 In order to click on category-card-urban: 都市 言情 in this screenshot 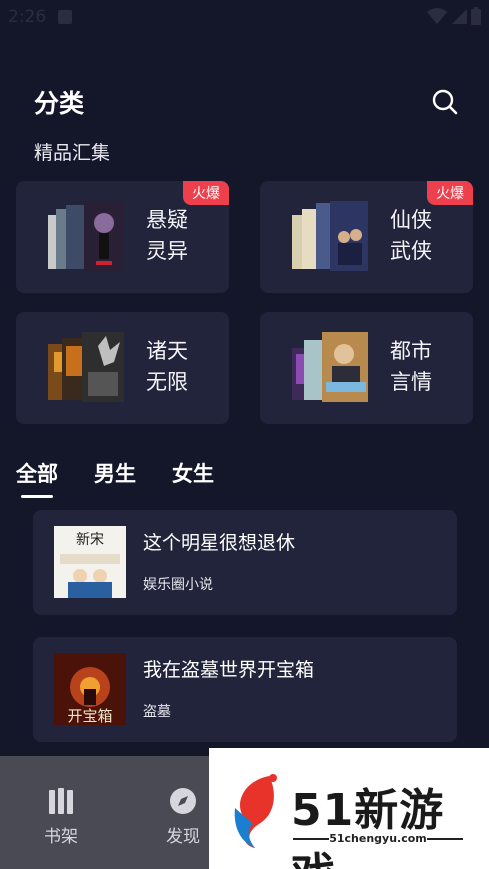, I will do `click(366, 368)`.